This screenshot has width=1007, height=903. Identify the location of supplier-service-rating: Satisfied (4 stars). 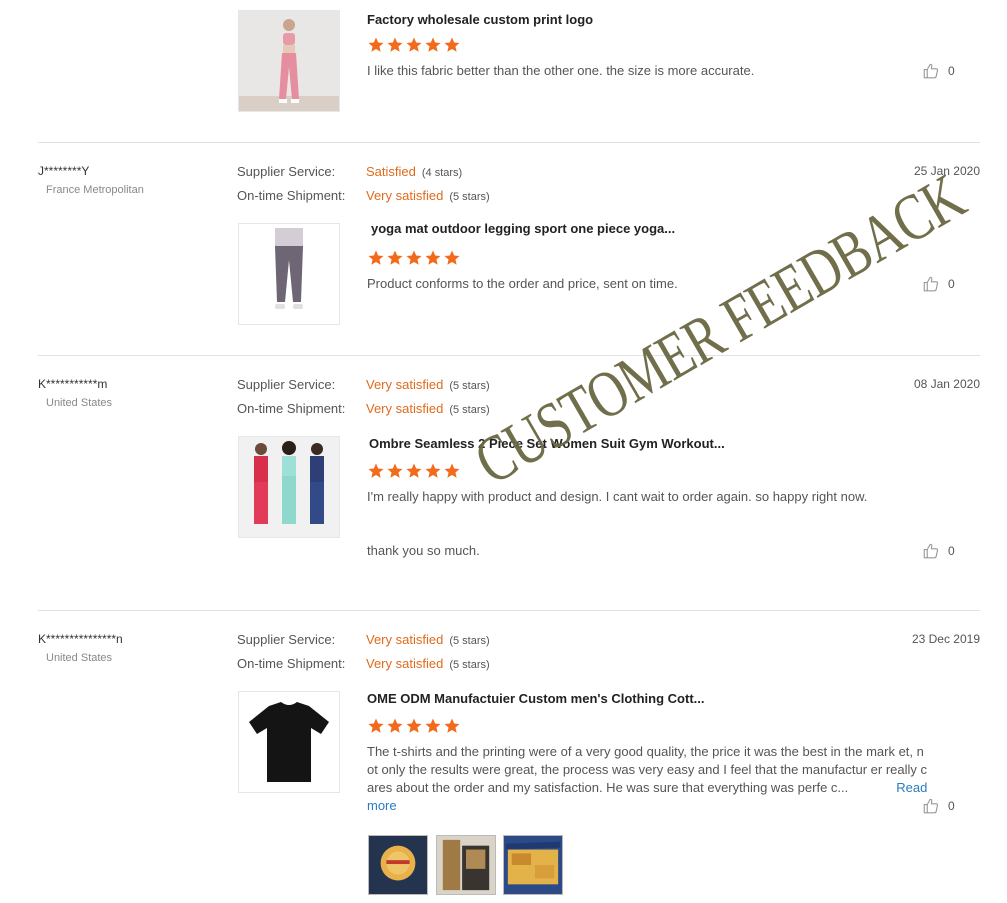
(414, 171).